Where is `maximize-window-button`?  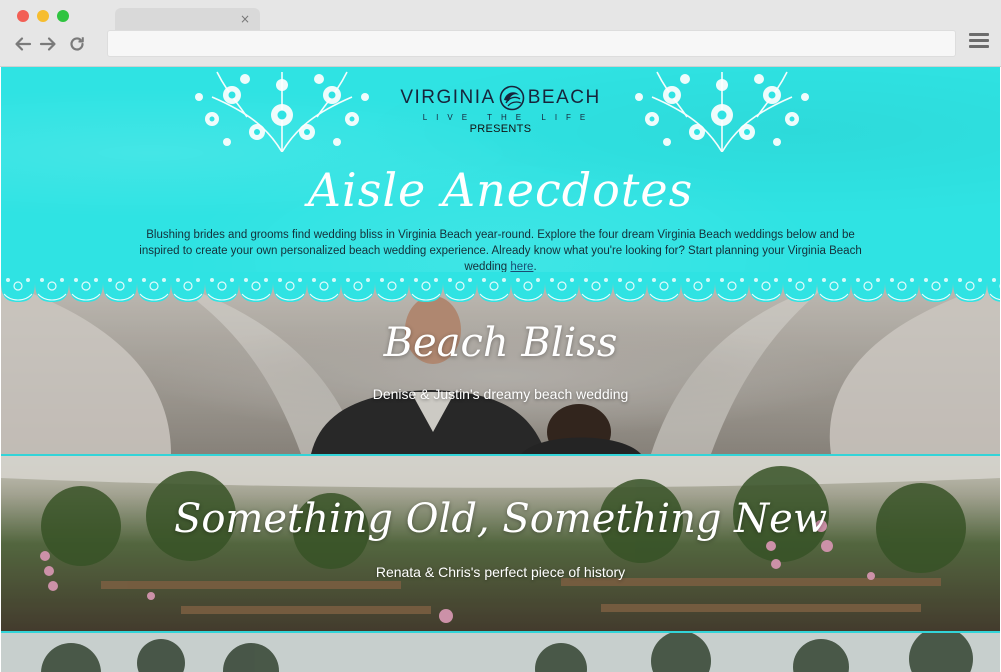 maximize-window-button is located at coordinates (63, 16).